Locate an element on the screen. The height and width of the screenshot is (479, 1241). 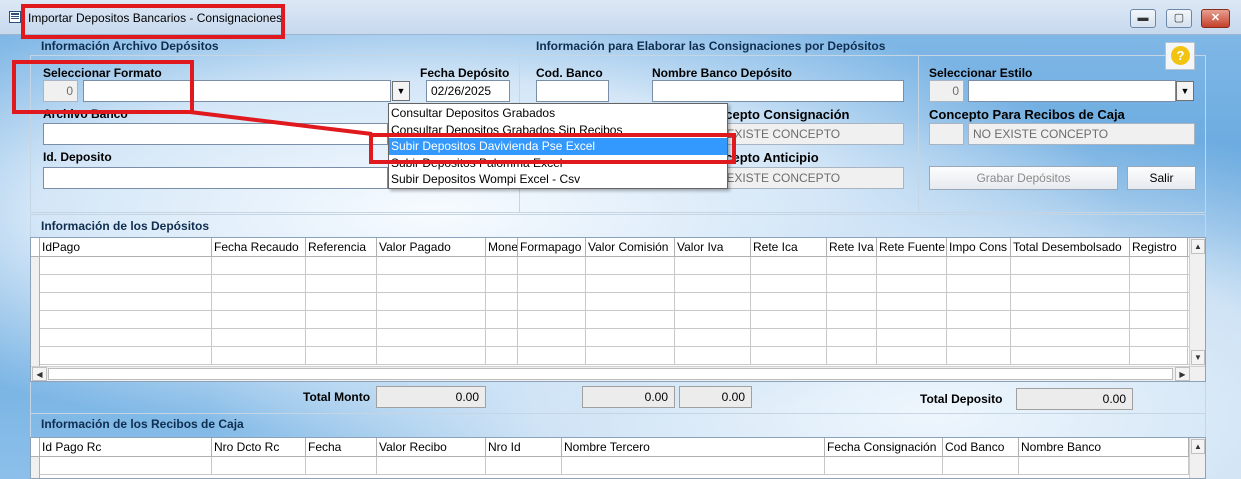
column-header: Valor Iva is located at coordinates (713, 247).